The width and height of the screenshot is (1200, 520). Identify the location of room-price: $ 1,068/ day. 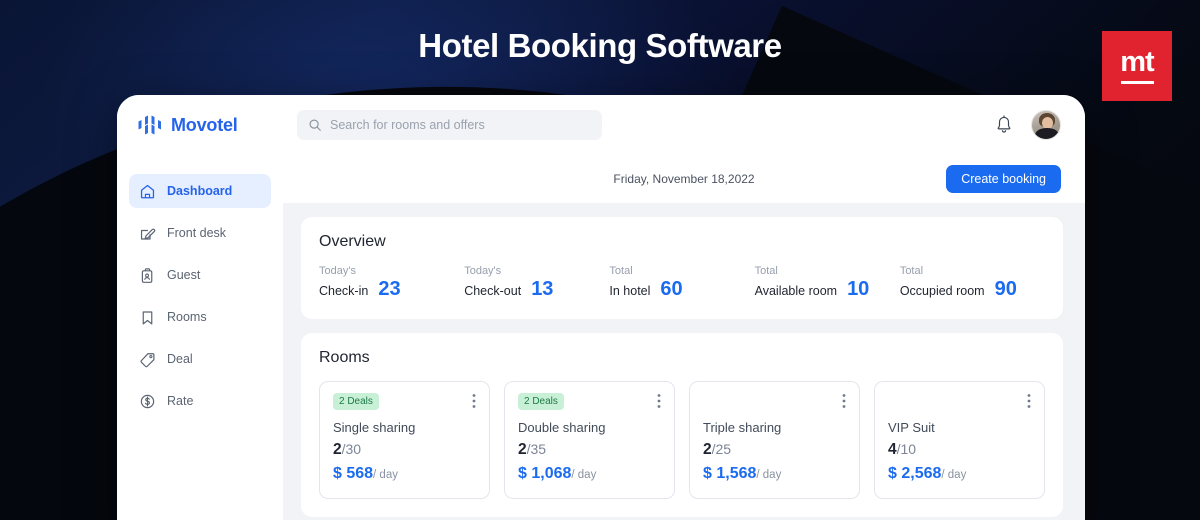
(589, 474).